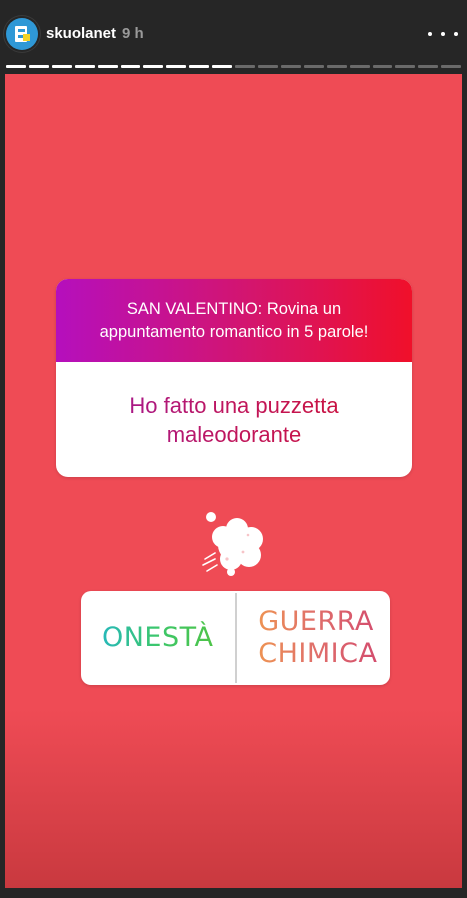 The image size is (467, 898). Describe the element at coordinates (234, 419) in the screenshot. I see `answer-text: Ho fatto una puzzetta maleodorante` at that location.